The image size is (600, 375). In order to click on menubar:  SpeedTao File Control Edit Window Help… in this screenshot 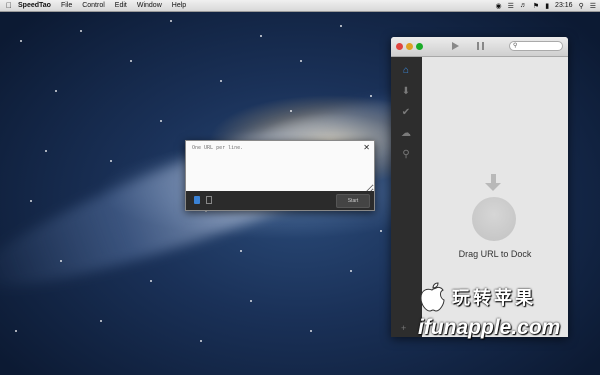, I will do `click(300, 6)`.